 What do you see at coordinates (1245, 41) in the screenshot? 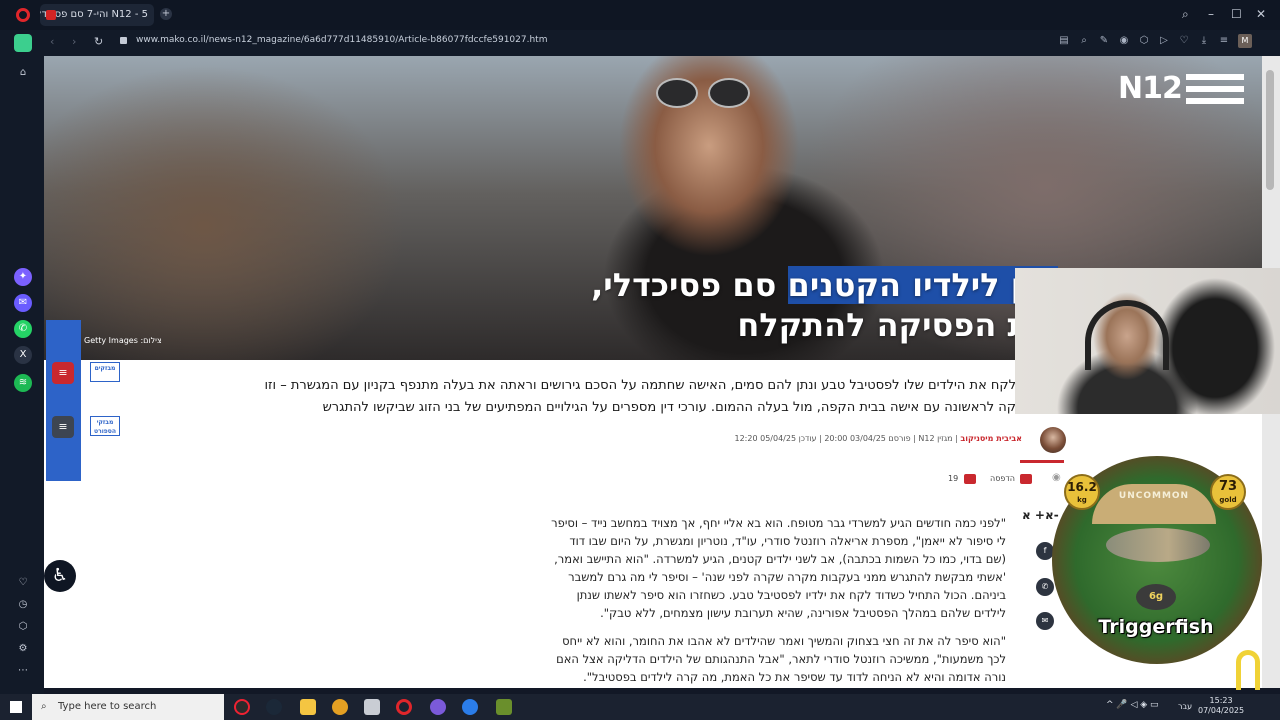
I see `profile-avatar: M` at bounding box center [1245, 41].